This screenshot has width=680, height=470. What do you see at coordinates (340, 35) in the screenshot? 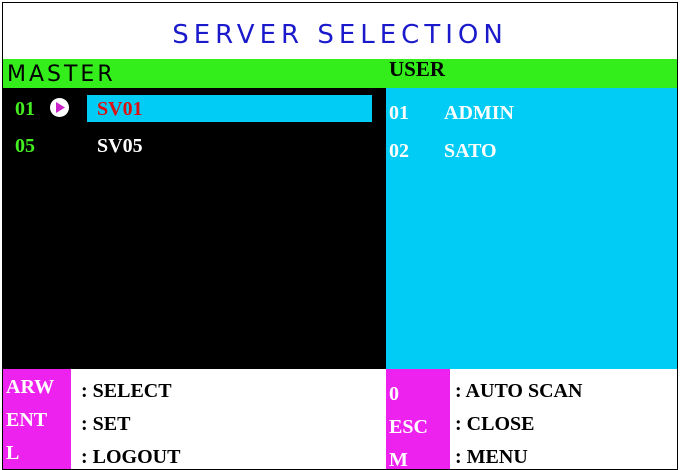
I see `page-title: SERVER SELECTION` at bounding box center [340, 35].